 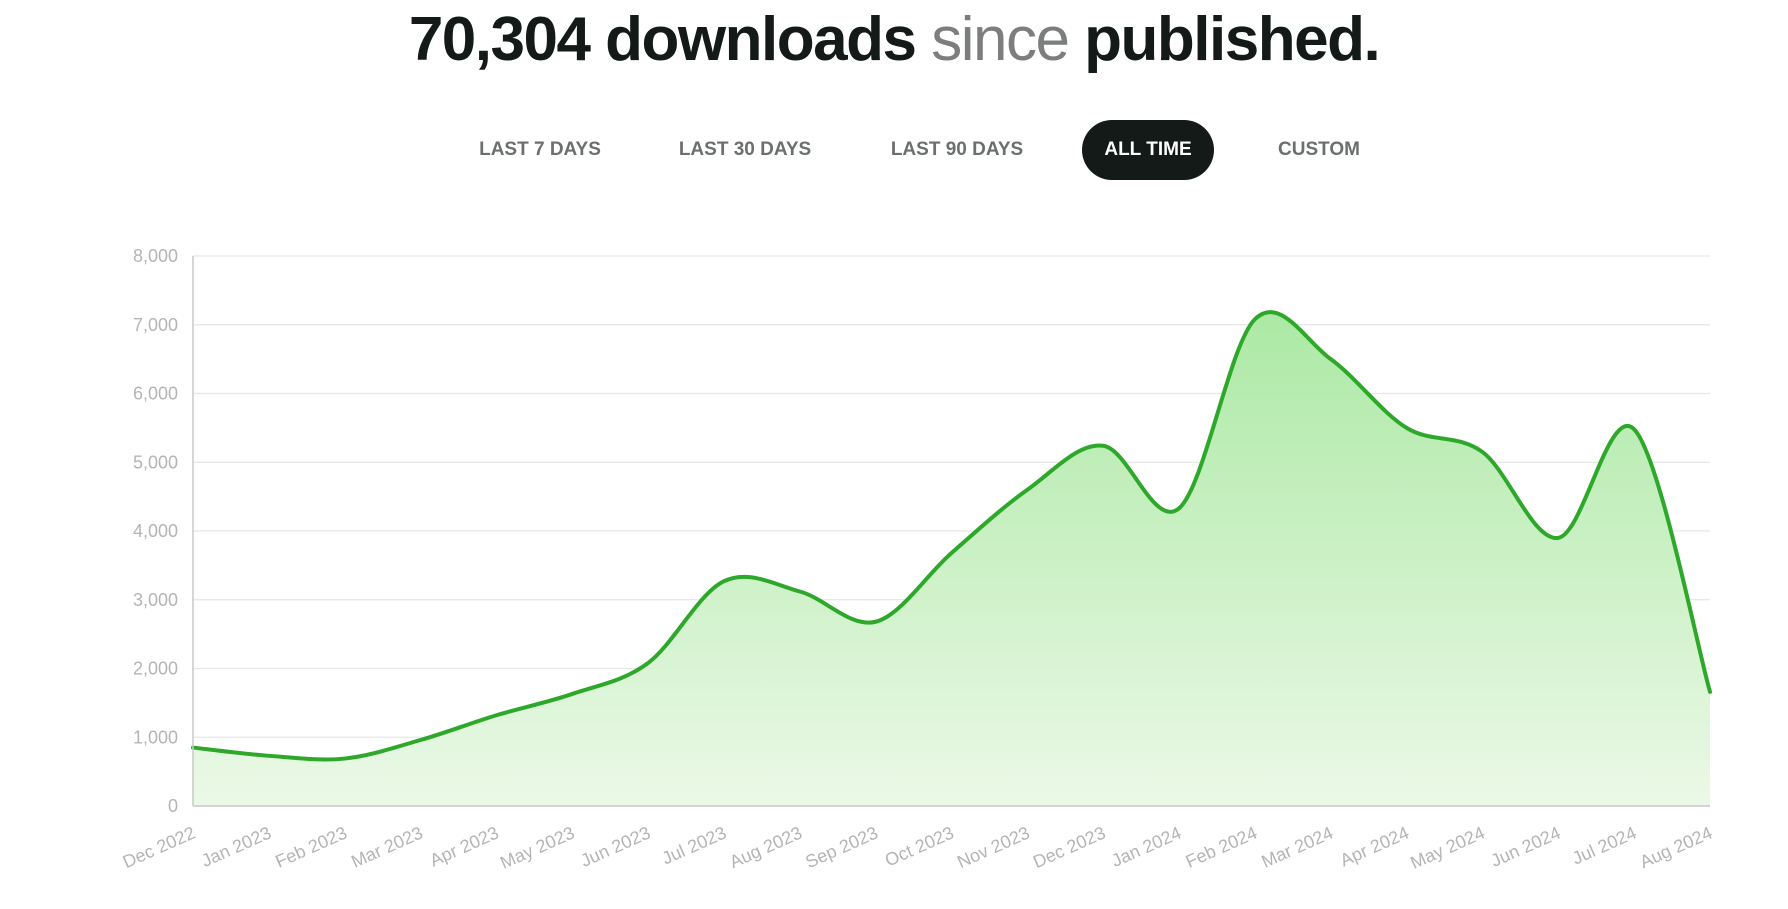 I want to click on y-tick-label: 8,000, so click(x=155, y=256).